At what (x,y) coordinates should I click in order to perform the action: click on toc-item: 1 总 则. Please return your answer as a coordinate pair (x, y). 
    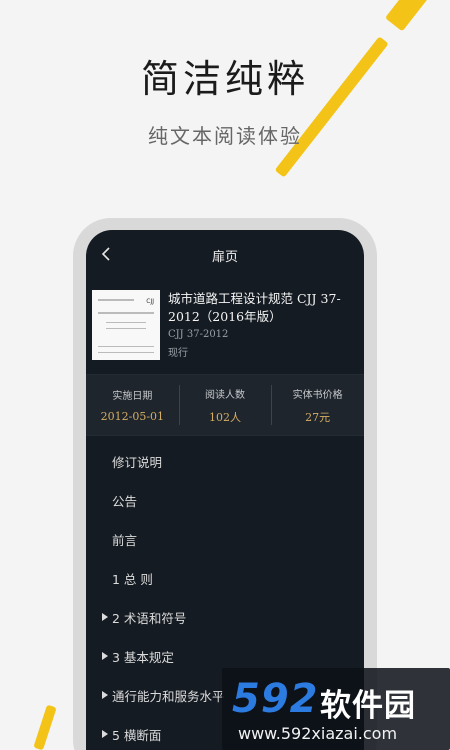
    Looking at the image, I should click on (225, 578).